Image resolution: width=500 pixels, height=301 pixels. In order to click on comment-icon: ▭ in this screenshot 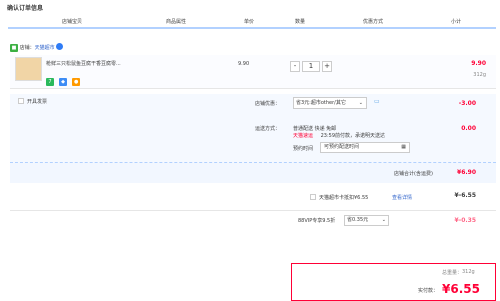, I will do `click(377, 101)`.